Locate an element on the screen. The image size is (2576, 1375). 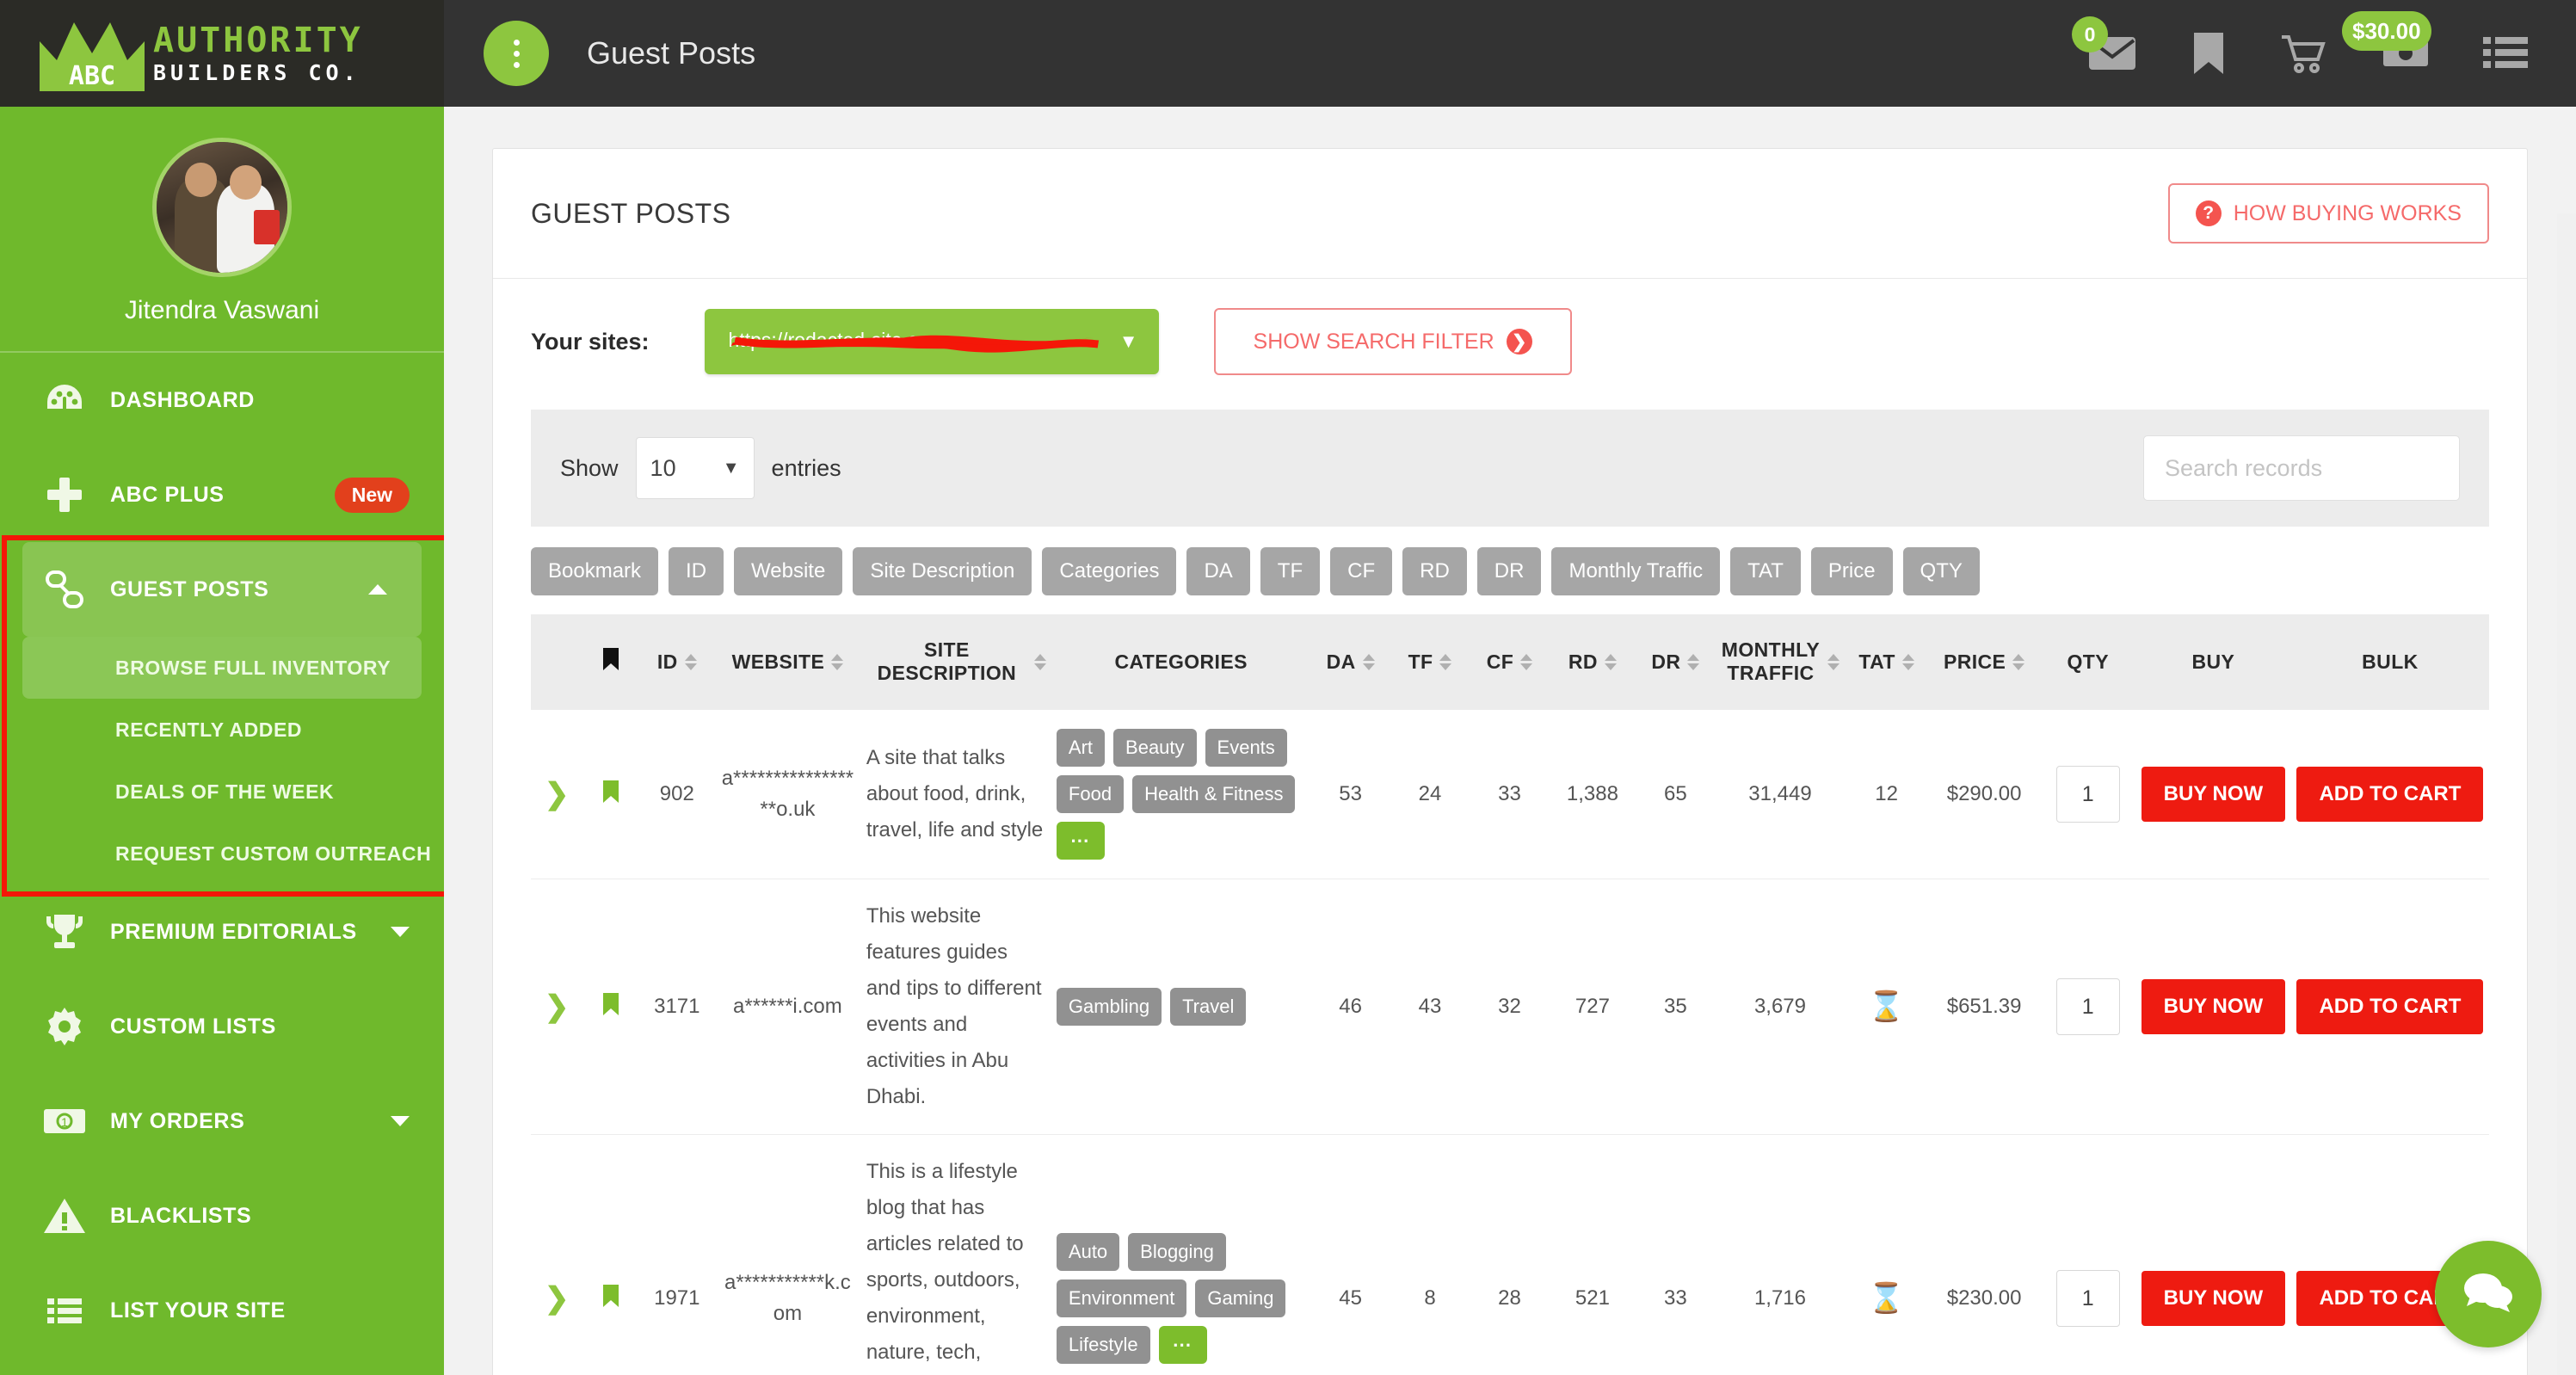
column-toggle: TF is located at coordinates (1290, 571).